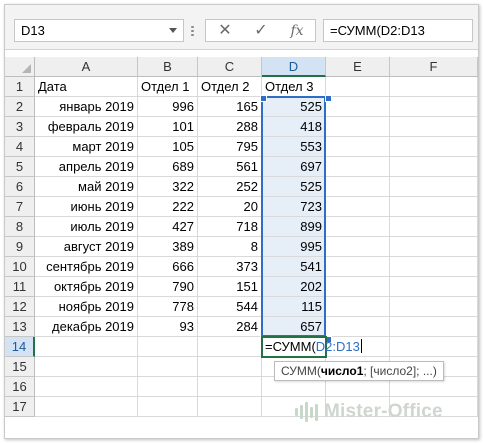 The width and height of the screenshot is (483, 443). What do you see at coordinates (20, 387) in the screenshot?
I see `row-header-16: 16` at bounding box center [20, 387].